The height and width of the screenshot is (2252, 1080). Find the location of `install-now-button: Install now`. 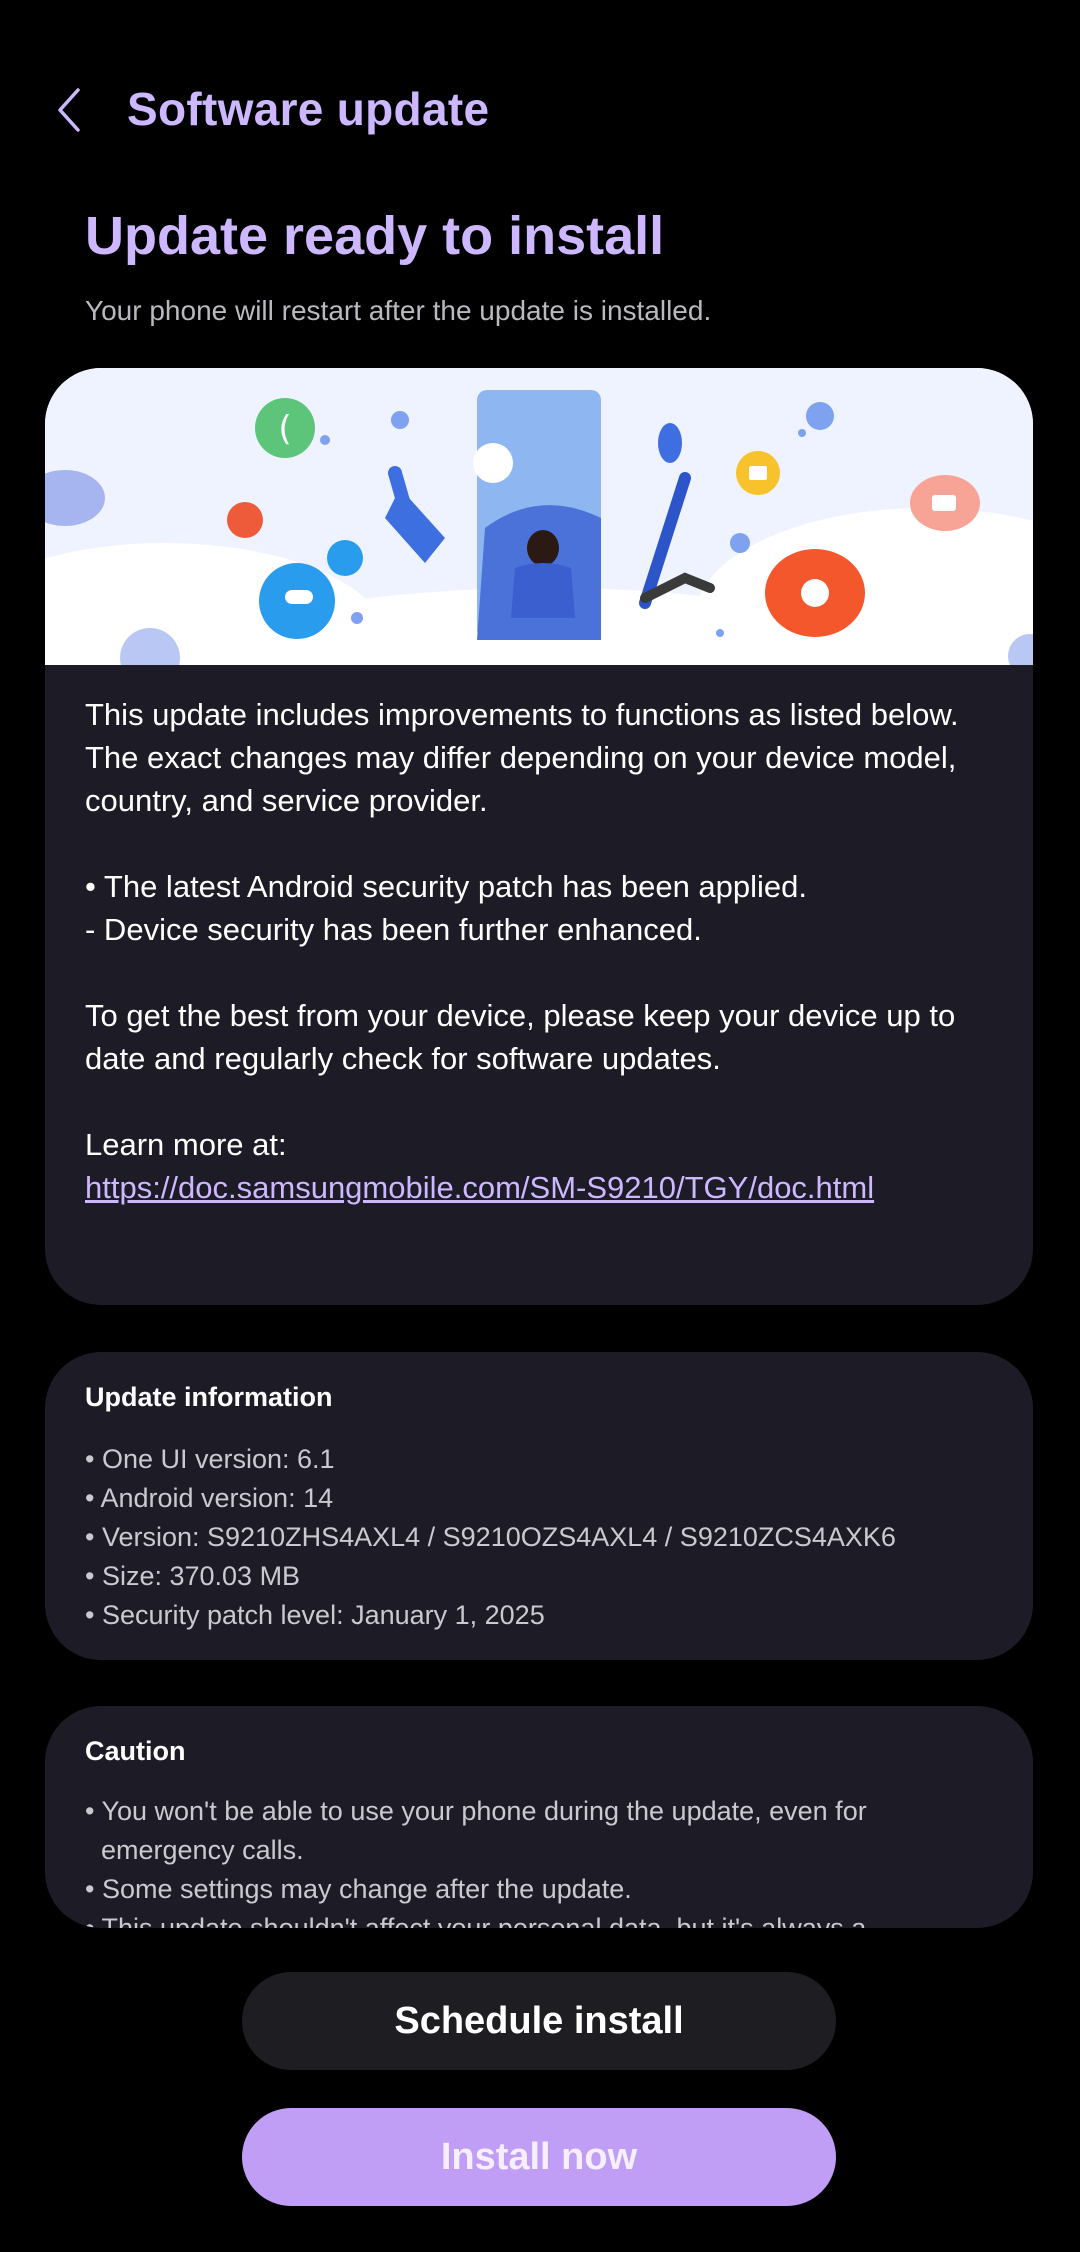

install-now-button: Install now is located at coordinates (539, 2157).